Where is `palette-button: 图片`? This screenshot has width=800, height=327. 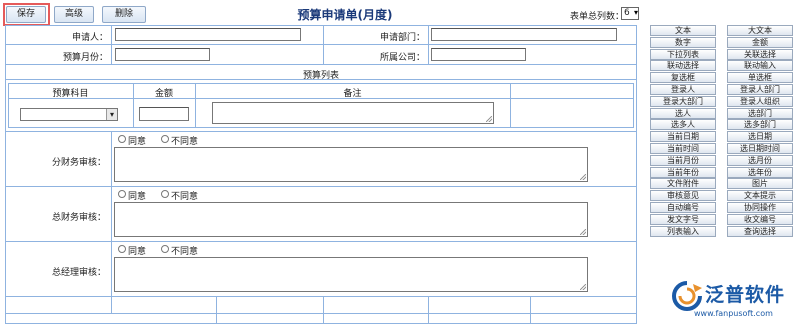
palette-button: 图片 is located at coordinates (760, 183).